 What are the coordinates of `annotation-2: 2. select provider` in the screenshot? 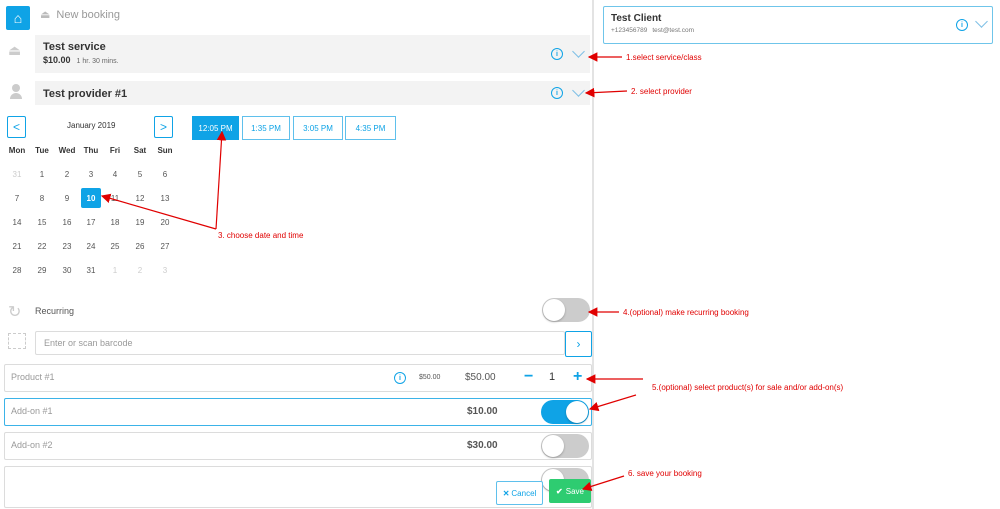 It's located at (661, 91).